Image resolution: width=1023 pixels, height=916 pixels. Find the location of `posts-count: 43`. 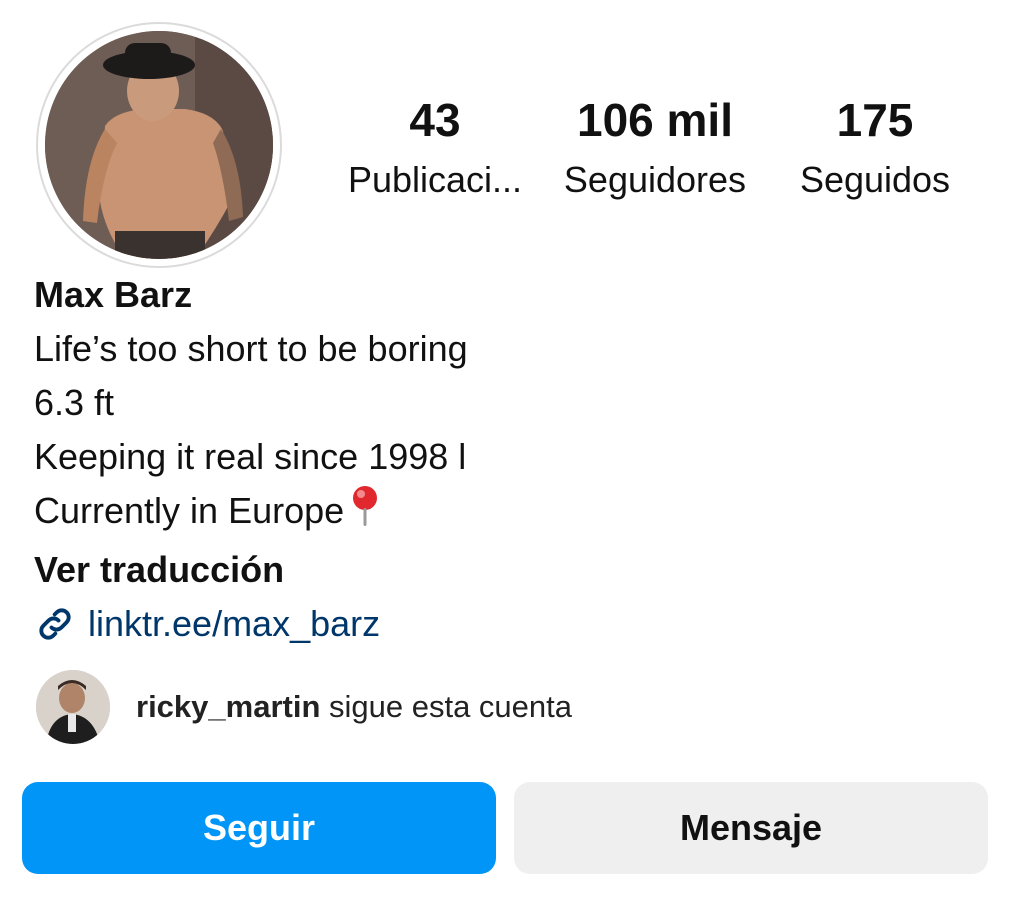

posts-count: 43 is located at coordinates (435, 120).